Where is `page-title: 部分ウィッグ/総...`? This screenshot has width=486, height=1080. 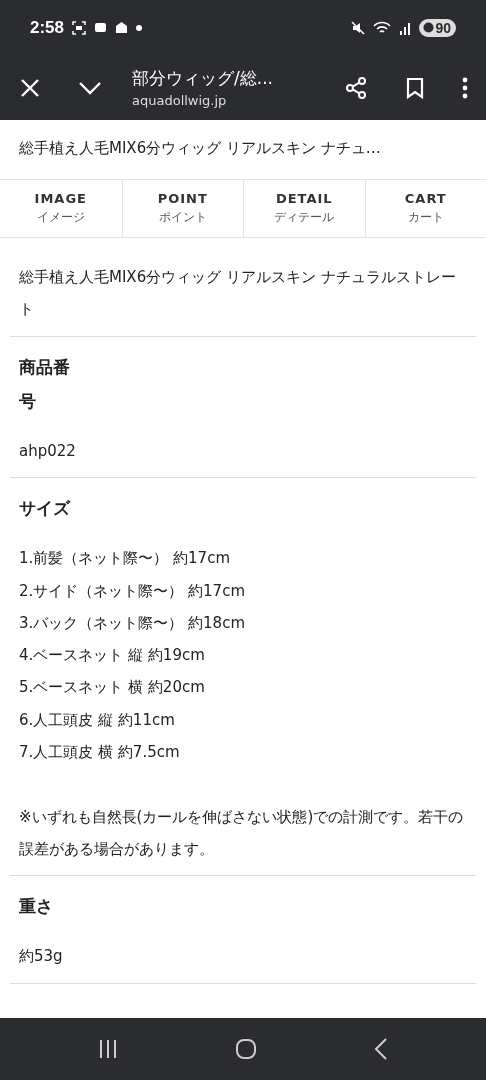
page-title: 部分ウィッグ/総... is located at coordinates (203, 78).